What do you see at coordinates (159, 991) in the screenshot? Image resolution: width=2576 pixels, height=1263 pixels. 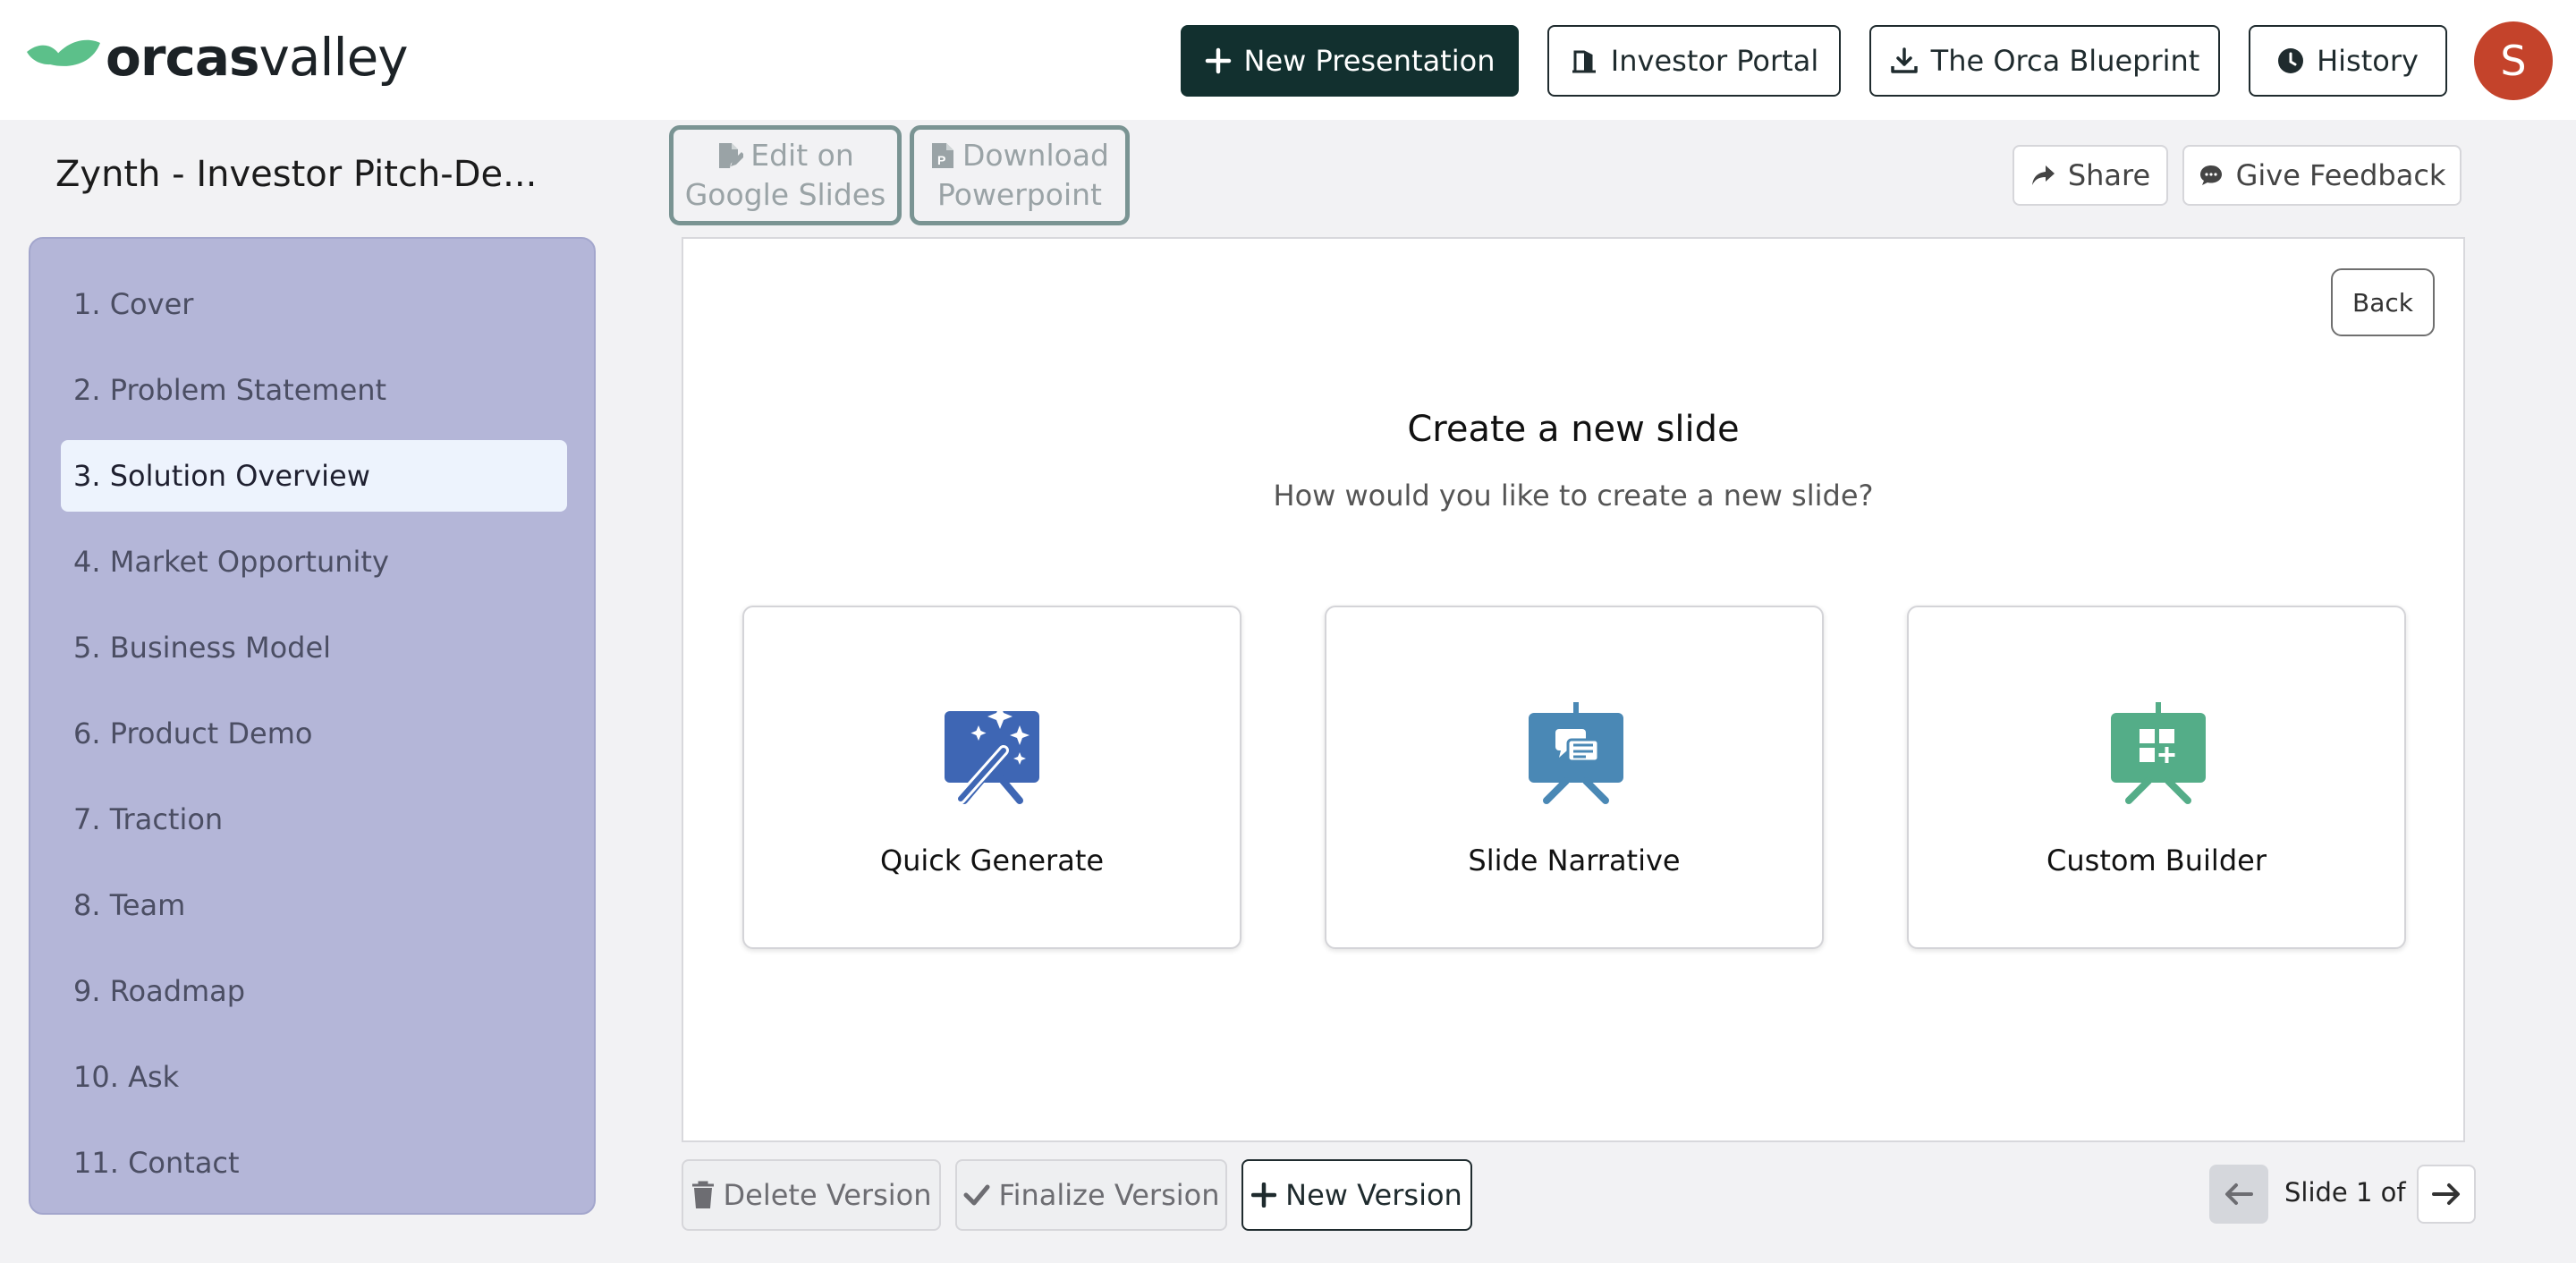 I see `sidebar-item-label: 9. Roadmap` at bounding box center [159, 991].